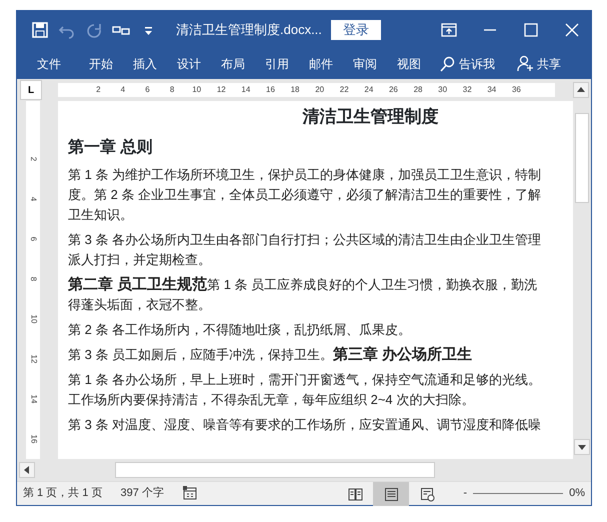 The height and width of the screenshot is (522, 607). Describe the element at coordinates (305, 195) in the screenshot. I see `text-line: 度。第 2 条 企业卫生事宜，全体员工必须遵守，必须了解清洁卫生的重要性，了解` at that location.